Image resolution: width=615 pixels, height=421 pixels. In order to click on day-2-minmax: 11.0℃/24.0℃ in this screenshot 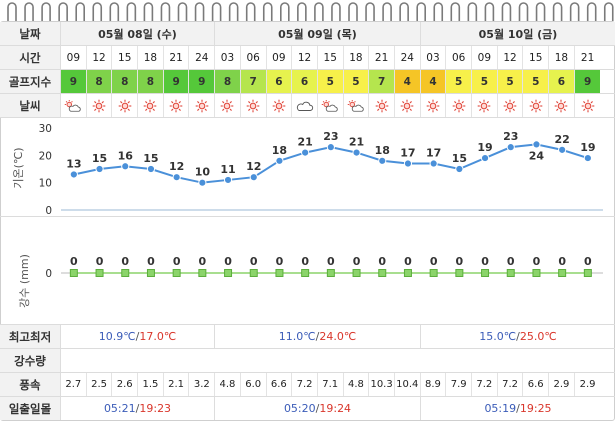, I will do `click(318, 336)`.